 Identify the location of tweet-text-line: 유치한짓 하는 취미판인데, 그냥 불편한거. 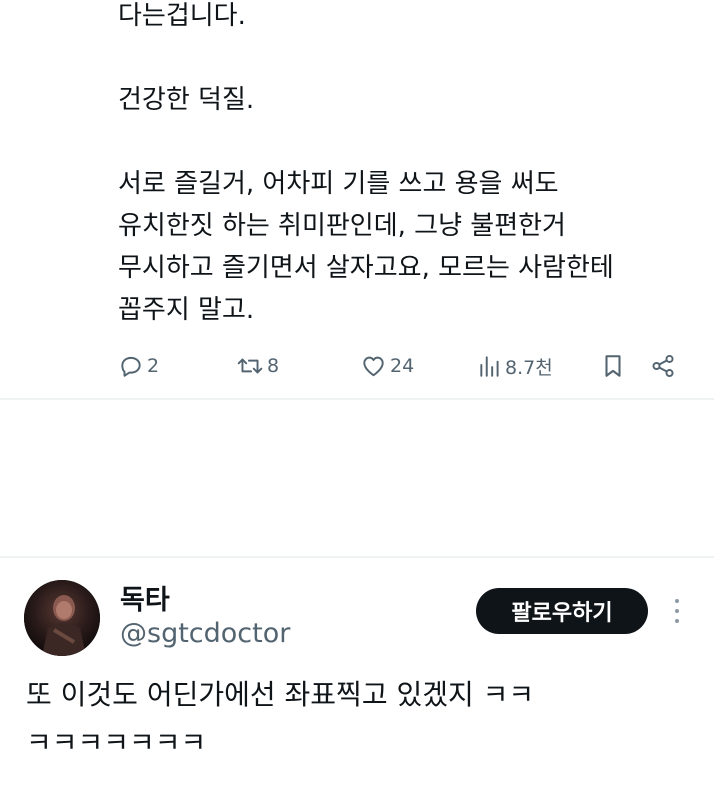
(342, 226).